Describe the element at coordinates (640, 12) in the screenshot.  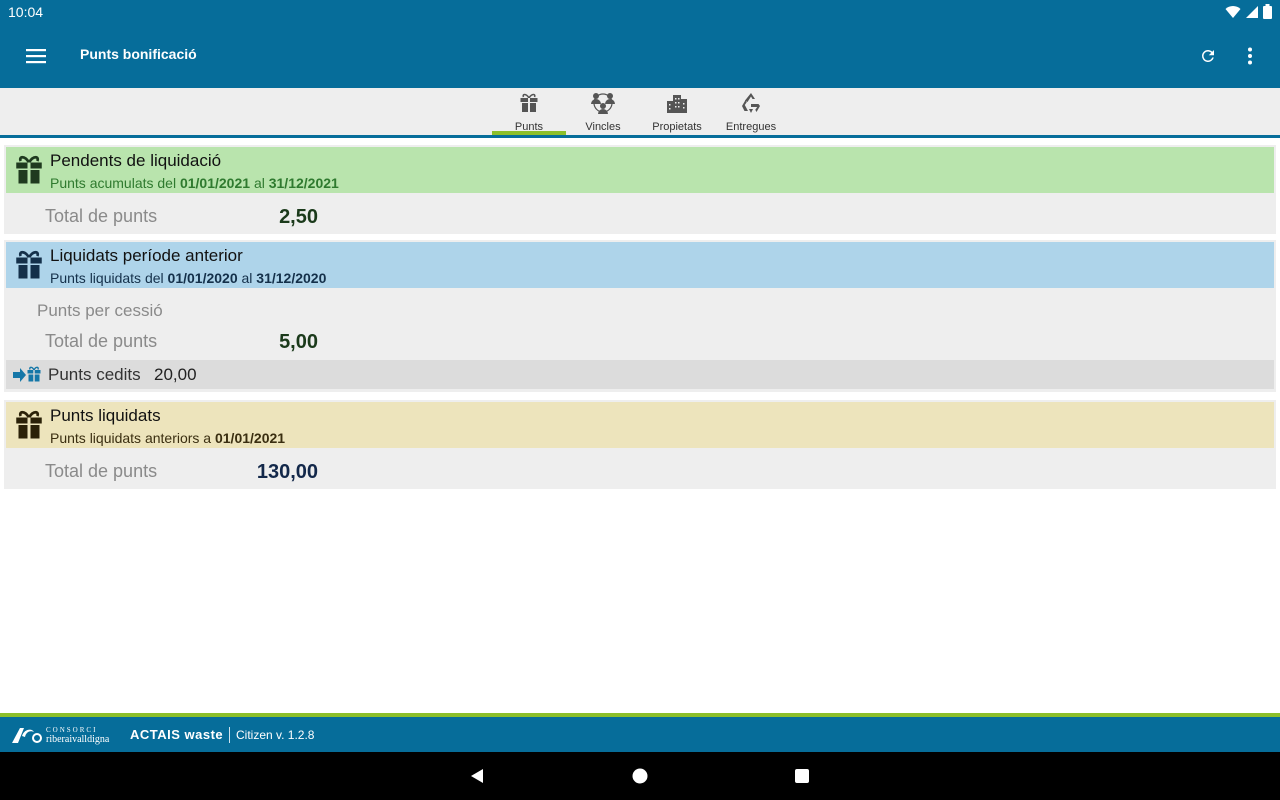
I see `status-bar: 10:04` at that location.